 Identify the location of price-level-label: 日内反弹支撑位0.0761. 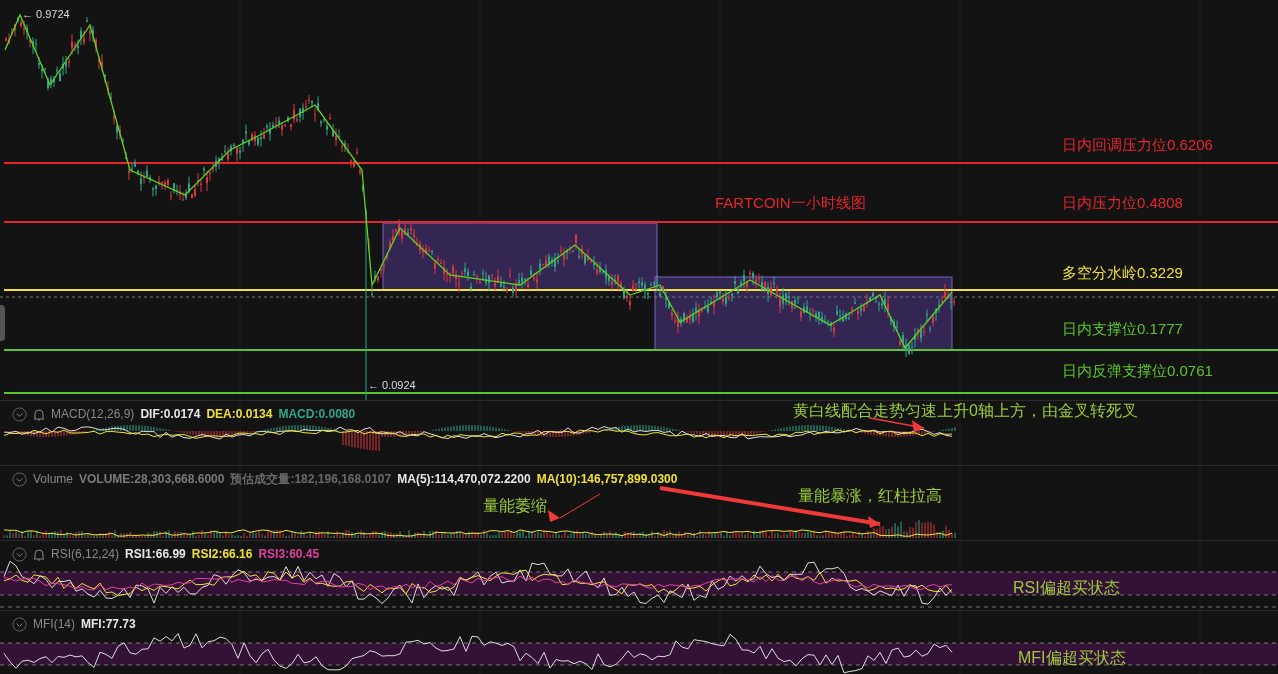
(1137, 371).